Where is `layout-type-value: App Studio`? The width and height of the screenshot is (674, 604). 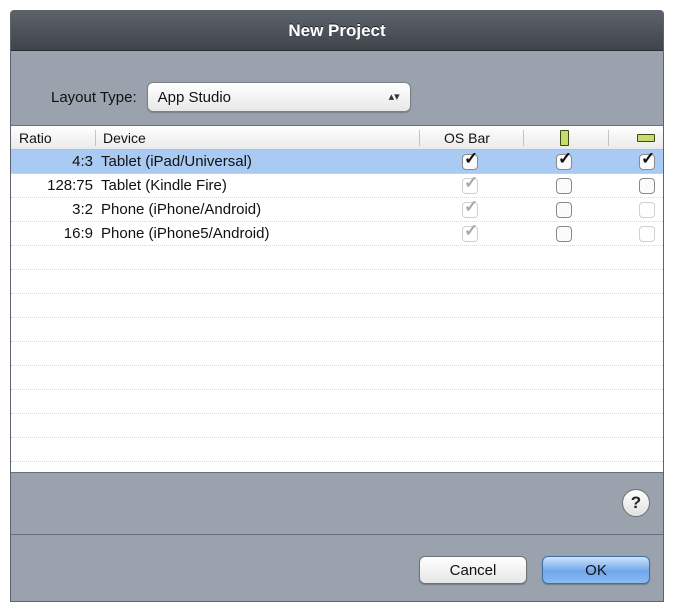
layout-type-value: App Studio is located at coordinates (194, 97).